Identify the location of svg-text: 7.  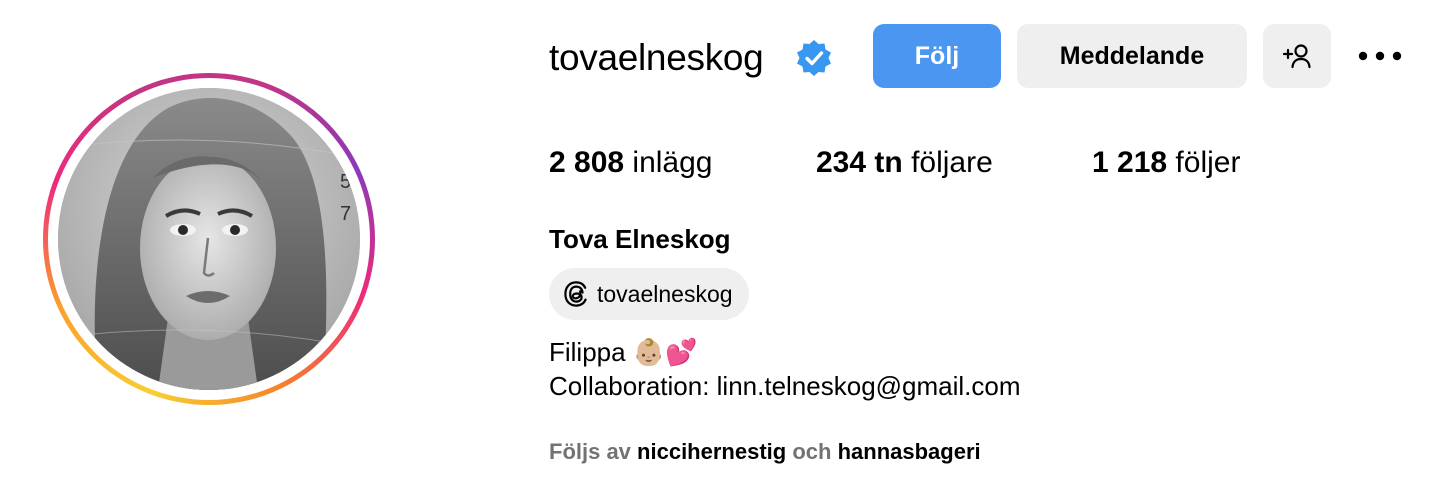
(345, 214).